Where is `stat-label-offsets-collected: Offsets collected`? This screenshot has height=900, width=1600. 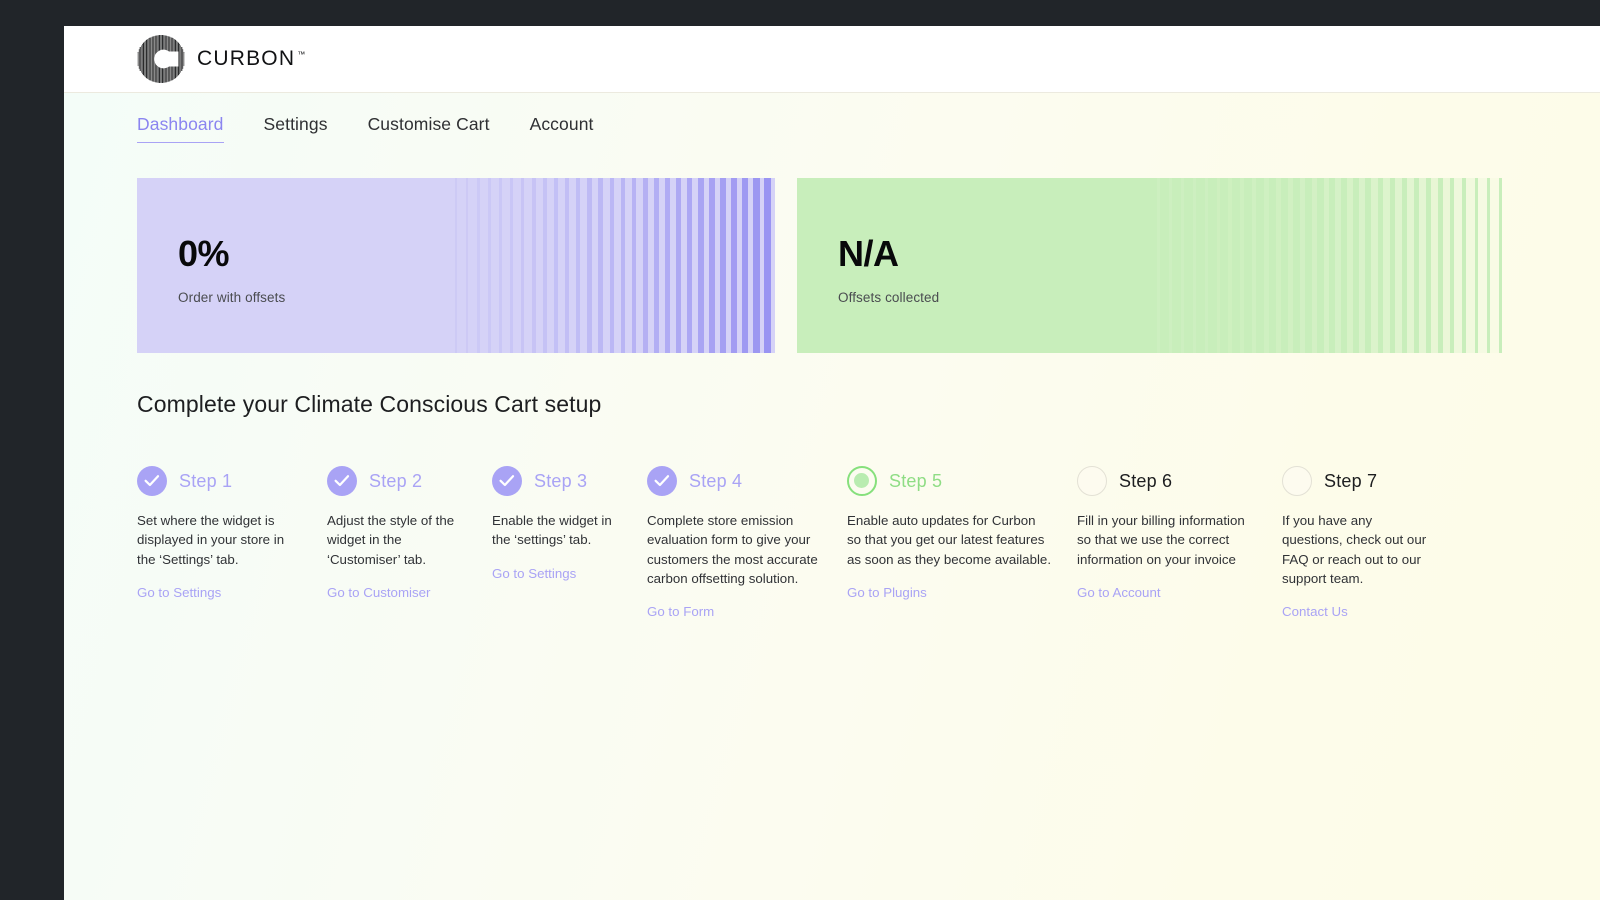
stat-label-offsets-collected: Offsets collected is located at coordinates (889, 297).